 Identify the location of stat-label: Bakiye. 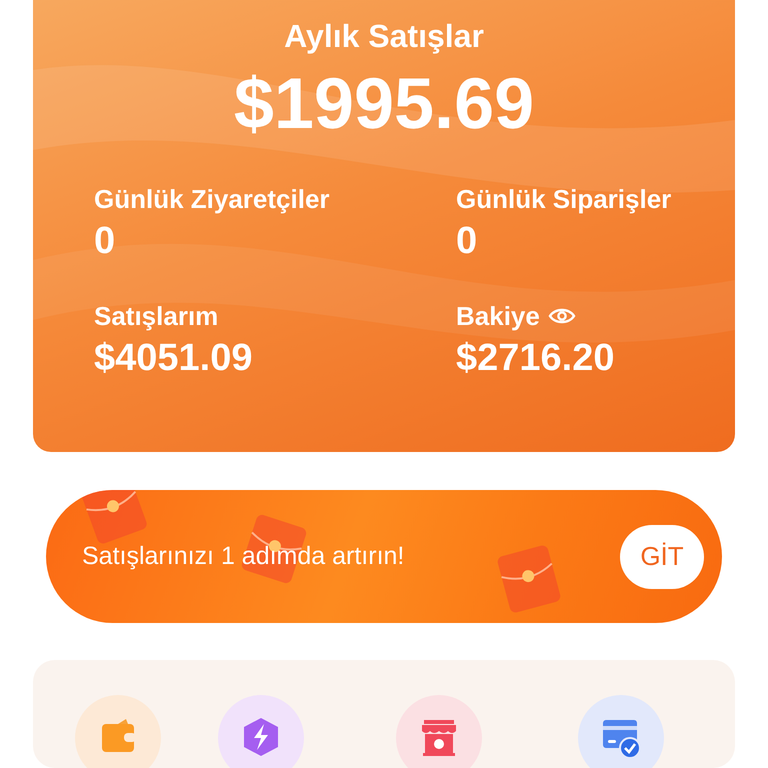
(498, 316).